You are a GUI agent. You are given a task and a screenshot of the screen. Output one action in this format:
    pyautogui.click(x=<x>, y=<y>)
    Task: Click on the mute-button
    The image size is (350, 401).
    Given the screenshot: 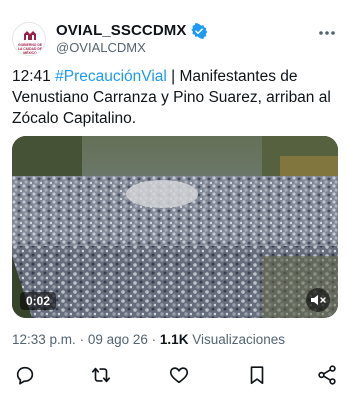 What is the action you would take?
    pyautogui.click(x=318, y=300)
    